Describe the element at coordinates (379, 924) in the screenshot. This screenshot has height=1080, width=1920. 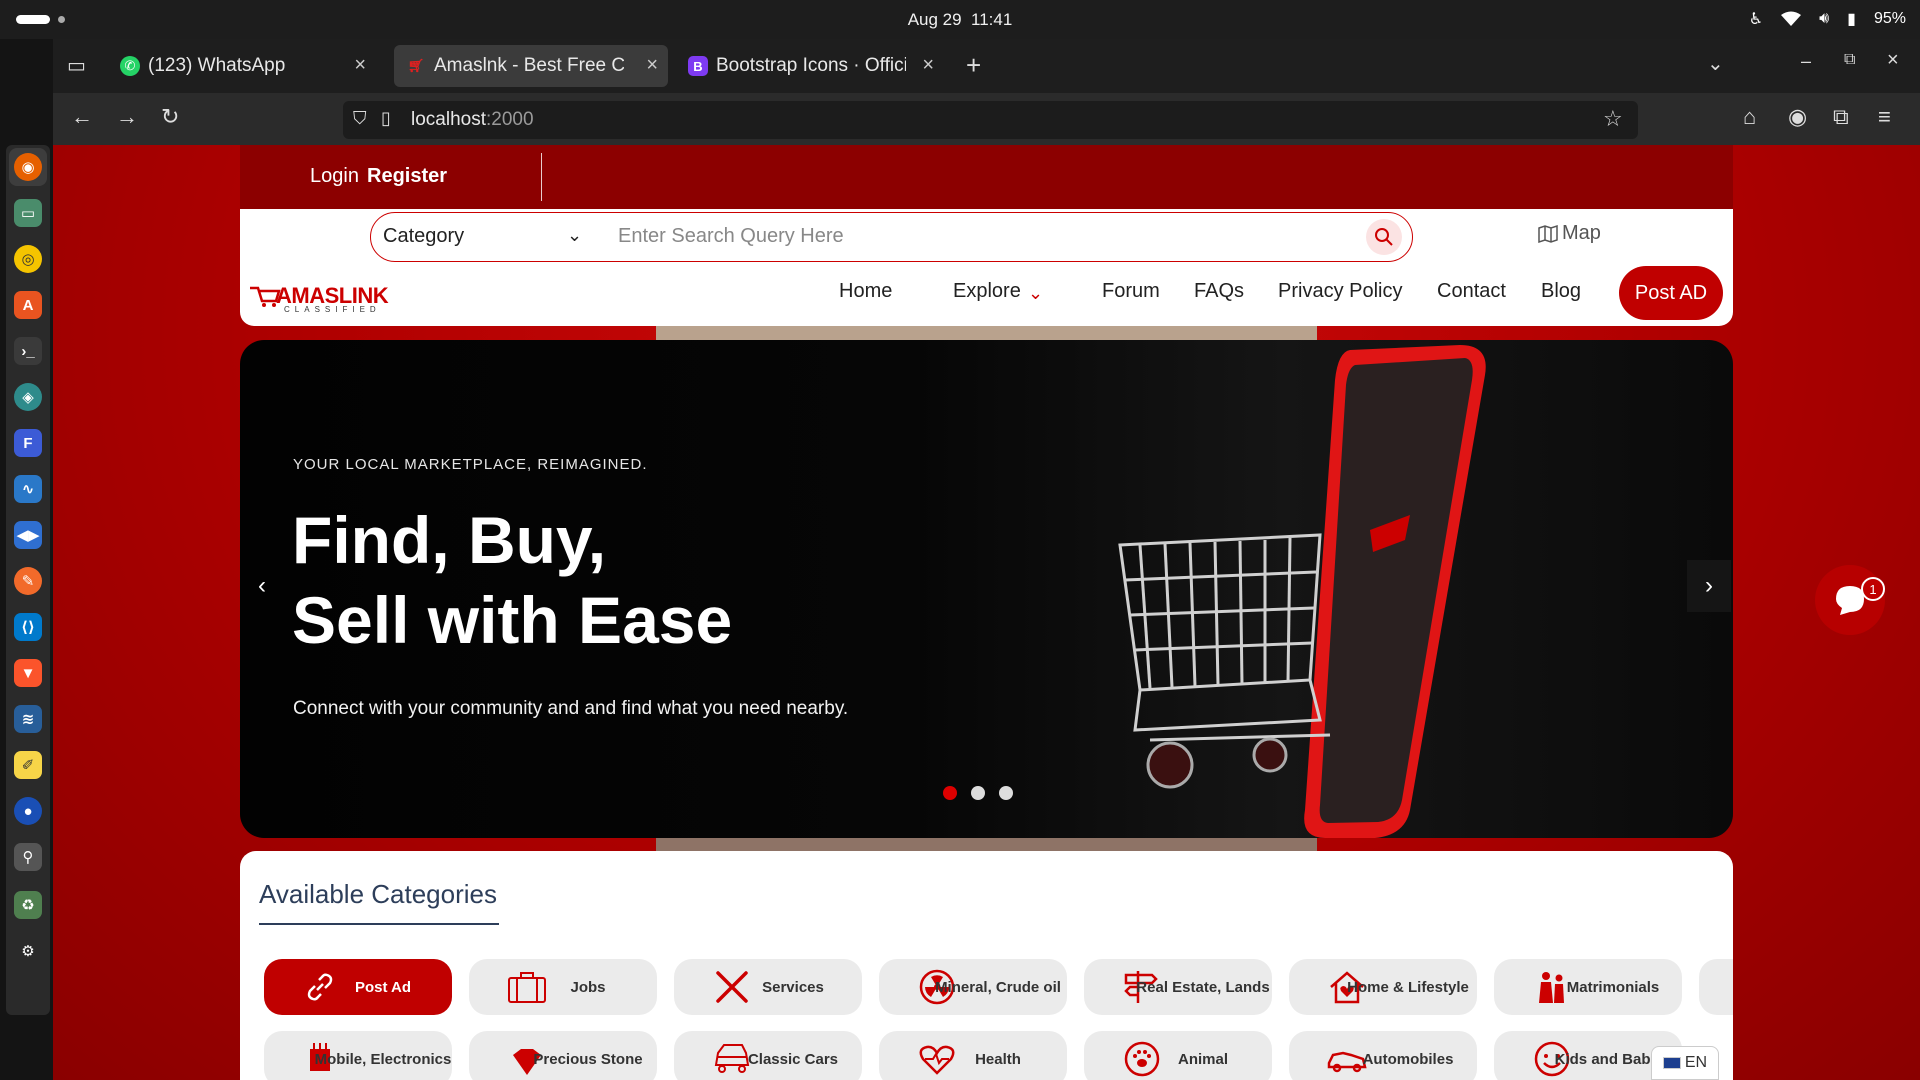
I see `title-underline` at that location.